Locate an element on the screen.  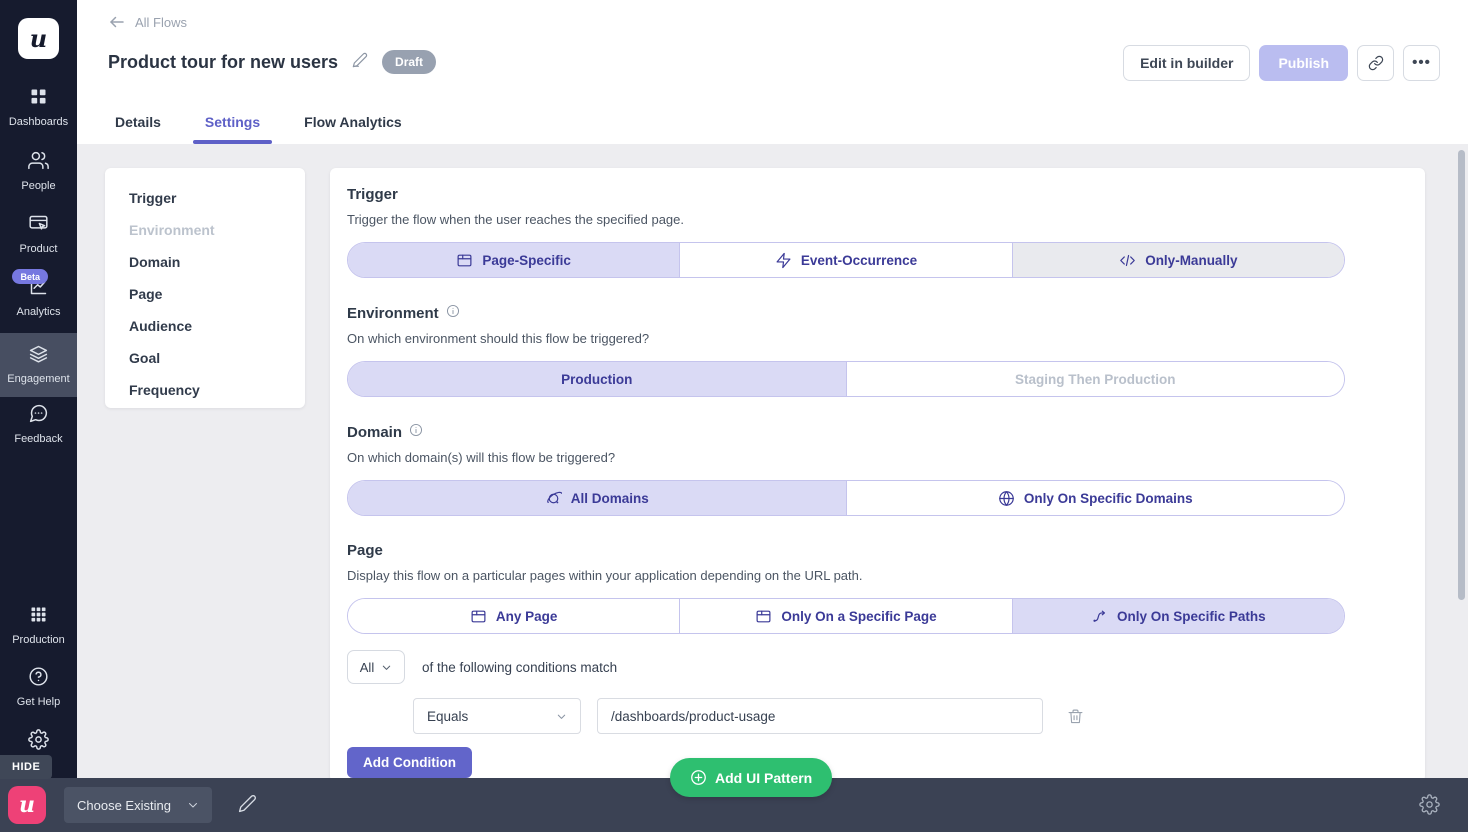
domain-option-specific-domains: Only On Specific Domains is located at coordinates (1094, 498).